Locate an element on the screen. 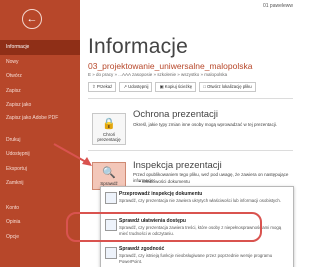 This screenshot has width=320, height=267. nav-item-informacje: Informacje is located at coordinates (40, 47).